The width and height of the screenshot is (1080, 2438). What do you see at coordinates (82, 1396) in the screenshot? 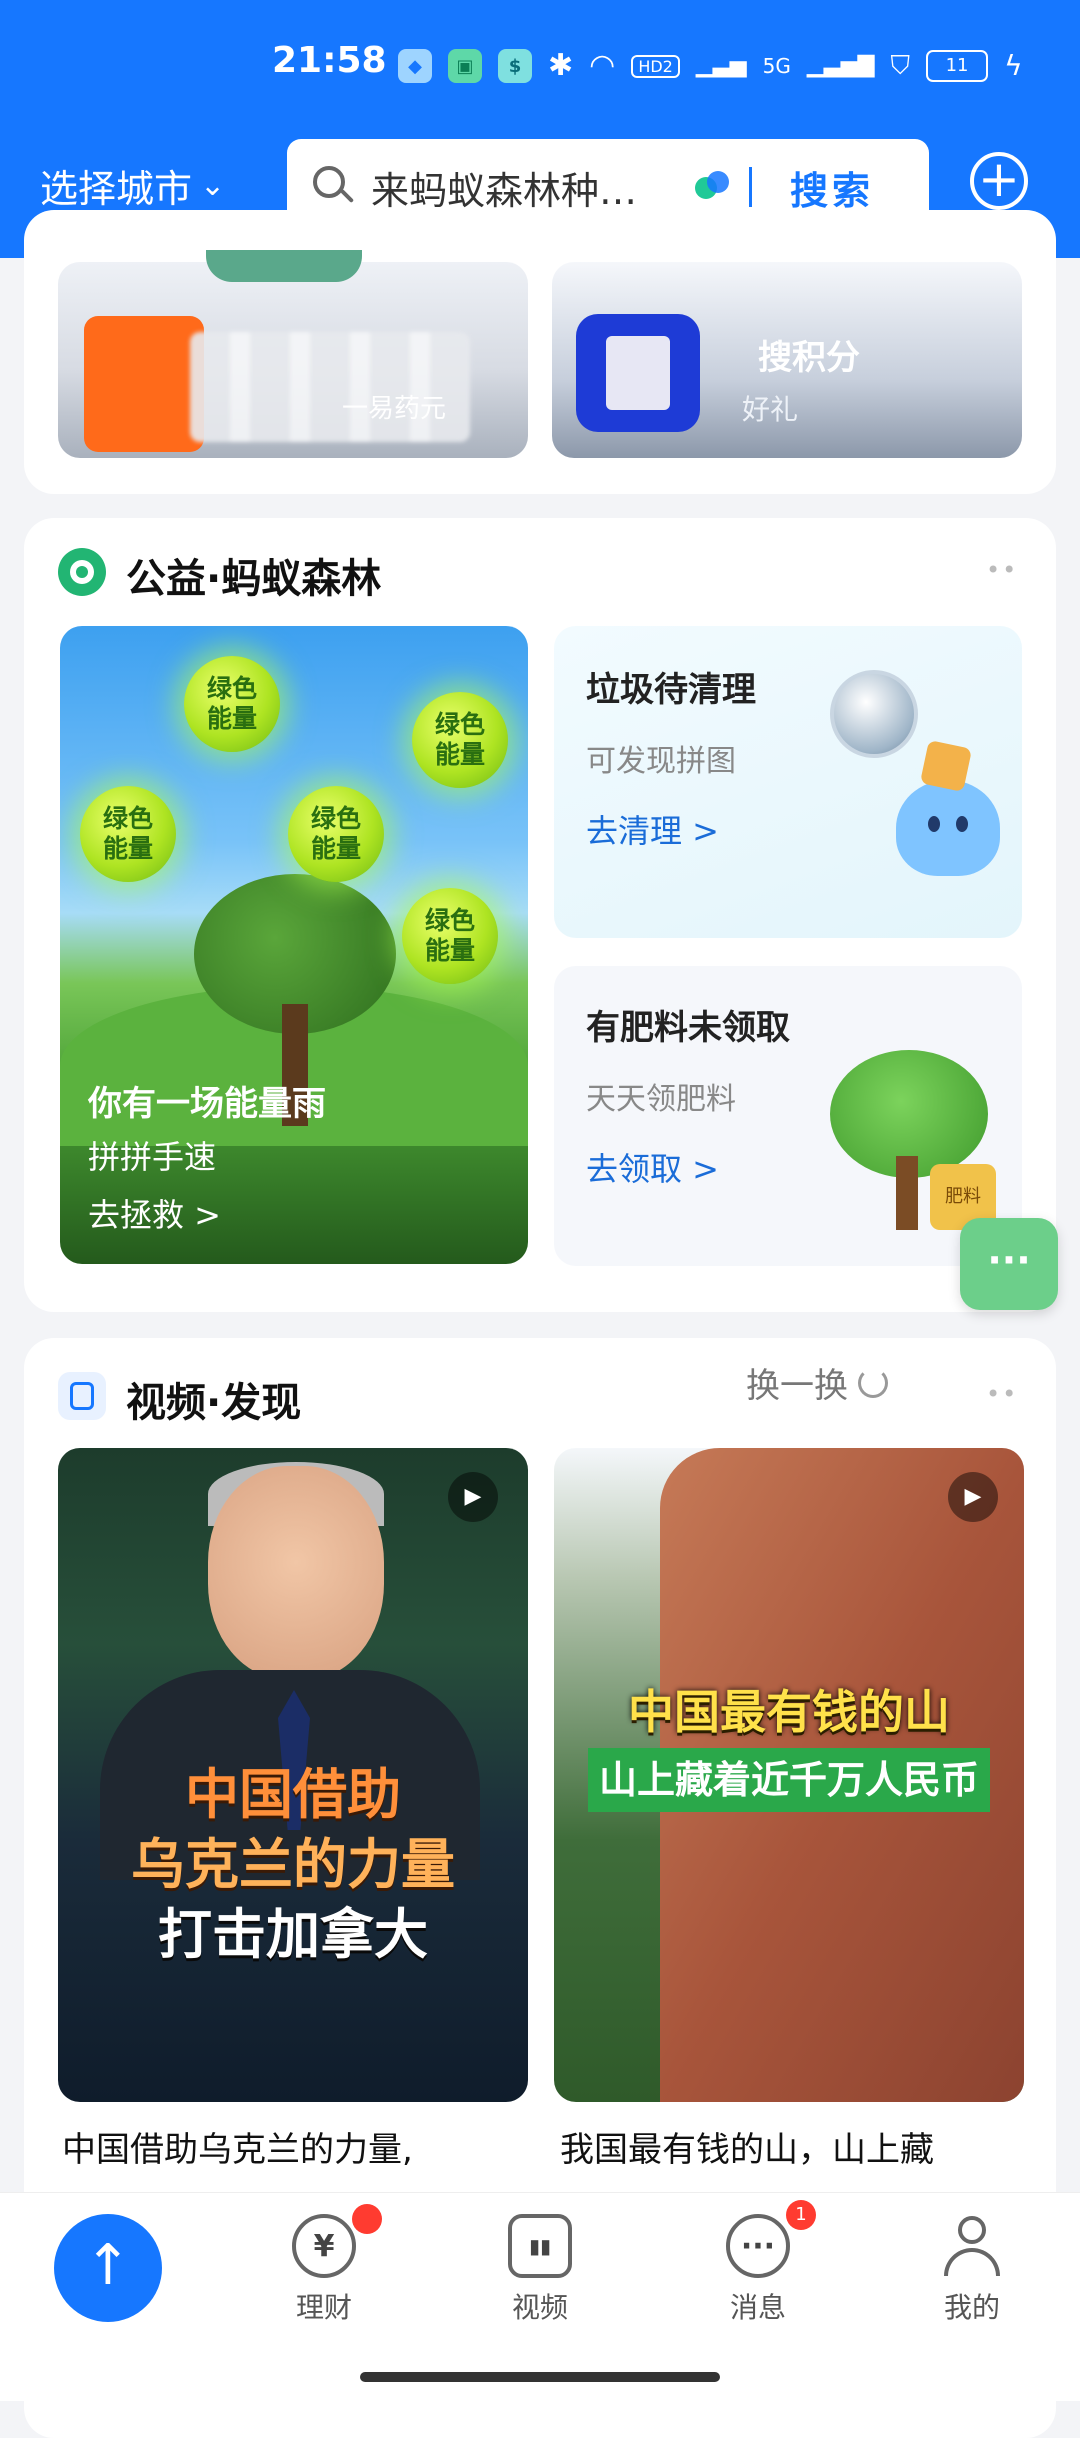
I see `video-section-icon` at bounding box center [82, 1396].